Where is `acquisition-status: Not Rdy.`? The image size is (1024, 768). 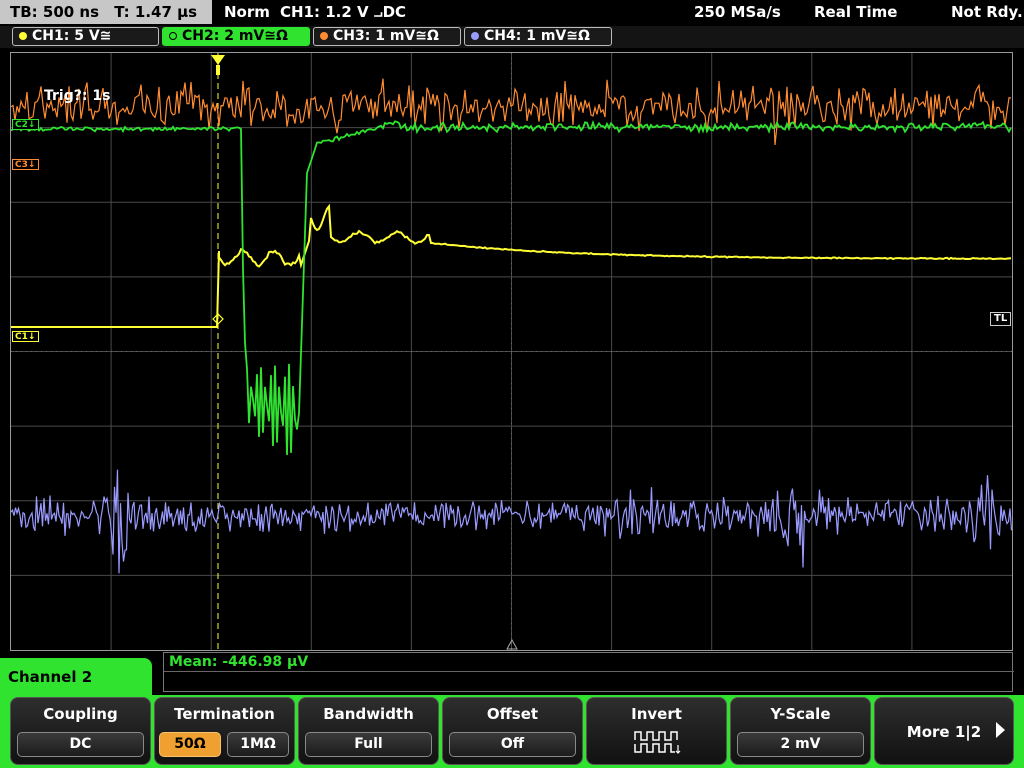
acquisition-status: Not Rdy. is located at coordinates (987, 12).